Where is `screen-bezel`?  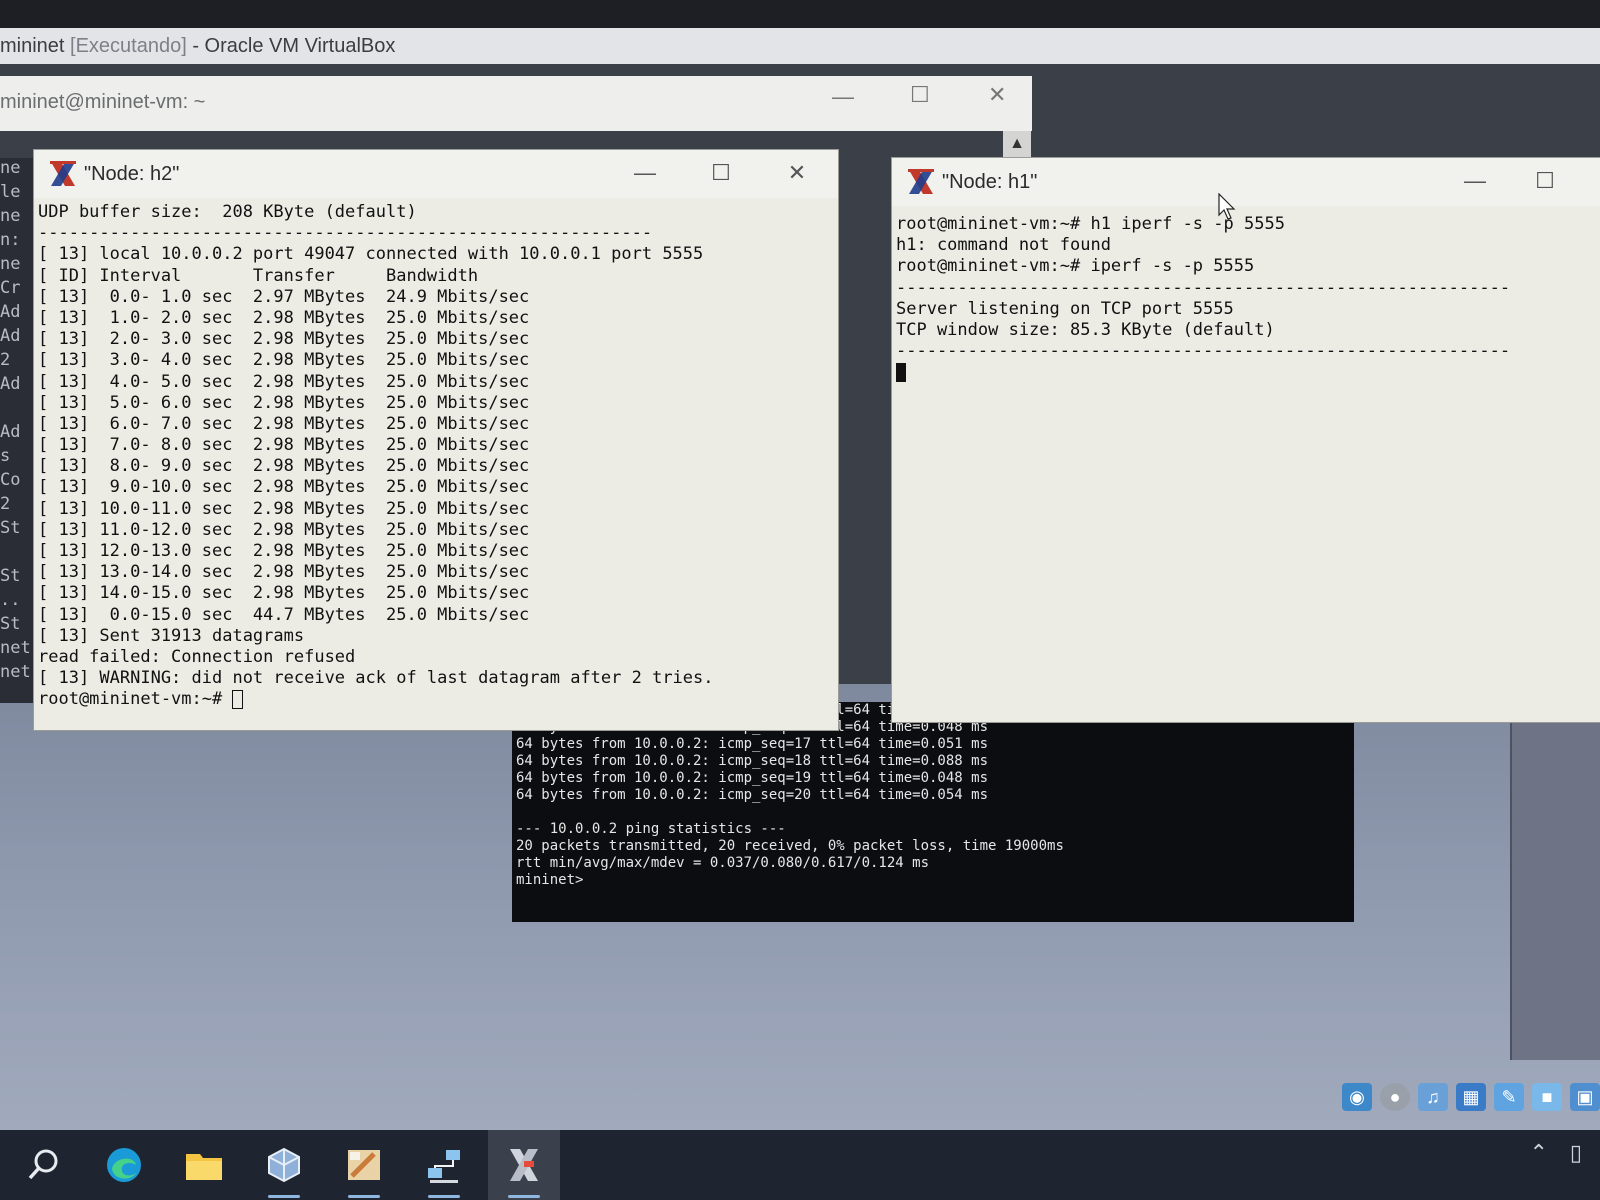 screen-bezel is located at coordinates (800, 14).